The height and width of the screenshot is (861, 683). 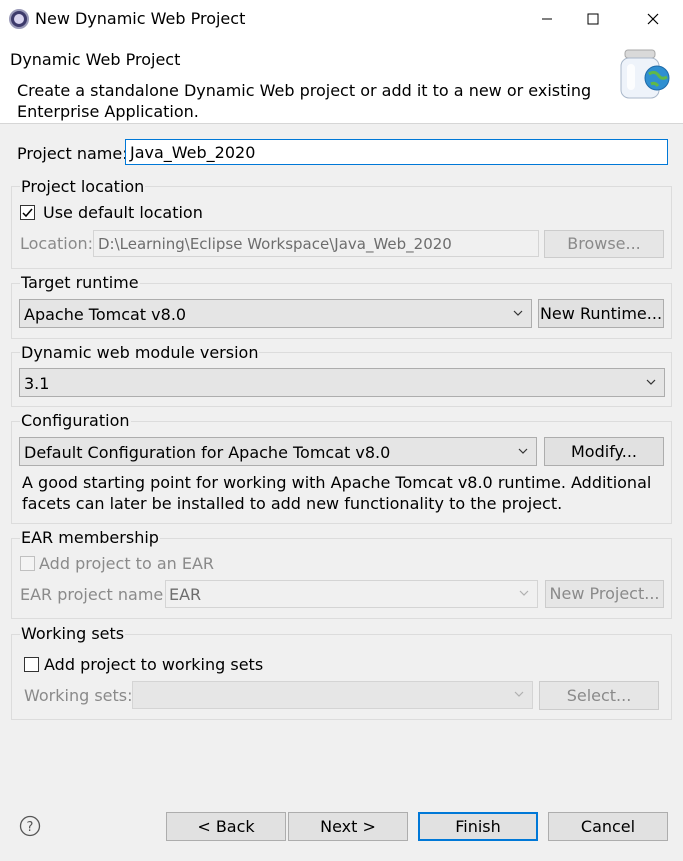 I want to click on add-to-ear-label: Add project to an EAR, so click(x=127, y=563).